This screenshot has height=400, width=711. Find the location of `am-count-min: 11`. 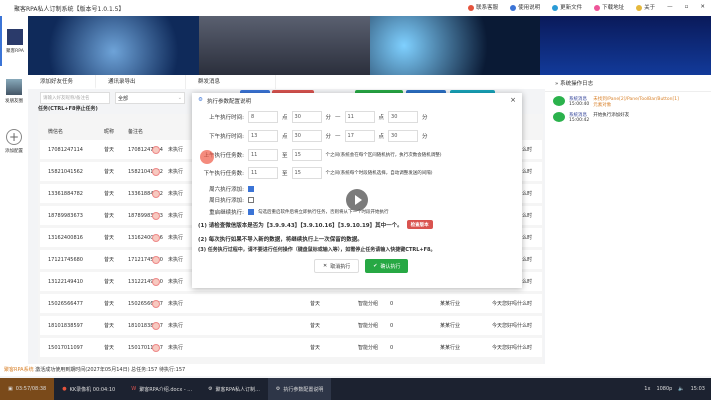

am-count-min: 11 is located at coordinates (263, 155).